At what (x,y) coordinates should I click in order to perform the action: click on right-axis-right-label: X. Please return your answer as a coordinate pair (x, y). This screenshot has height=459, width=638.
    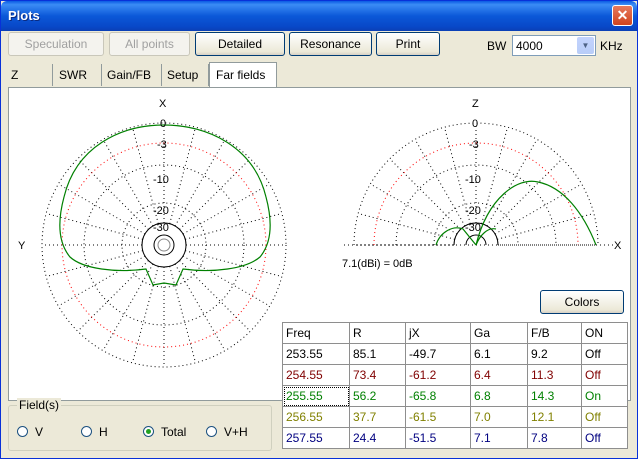
    Looking at the image, I should click on (618, 246).